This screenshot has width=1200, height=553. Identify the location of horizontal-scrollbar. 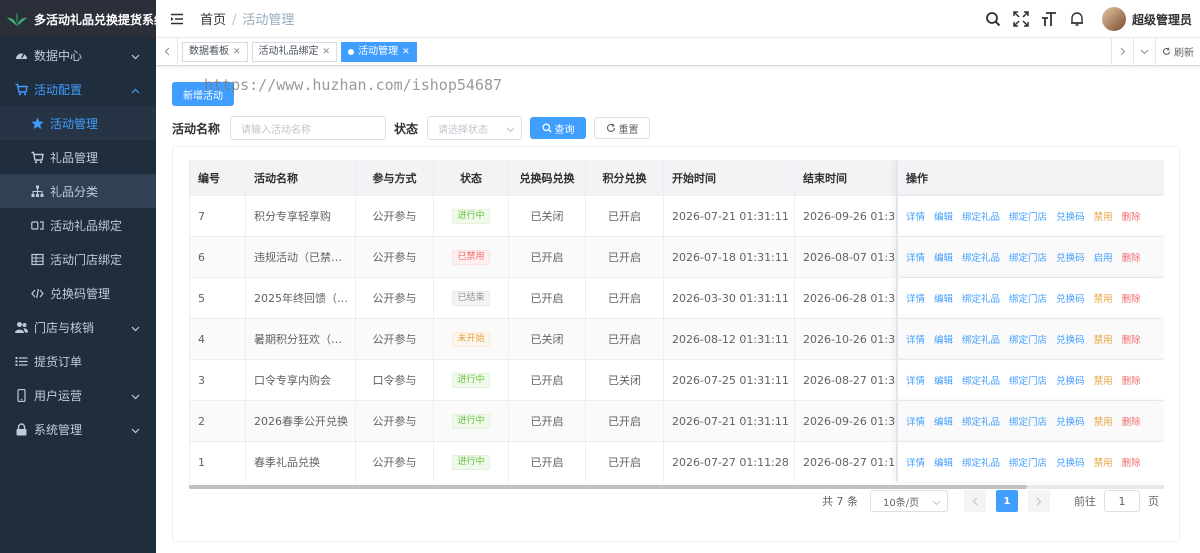
(676, 487).